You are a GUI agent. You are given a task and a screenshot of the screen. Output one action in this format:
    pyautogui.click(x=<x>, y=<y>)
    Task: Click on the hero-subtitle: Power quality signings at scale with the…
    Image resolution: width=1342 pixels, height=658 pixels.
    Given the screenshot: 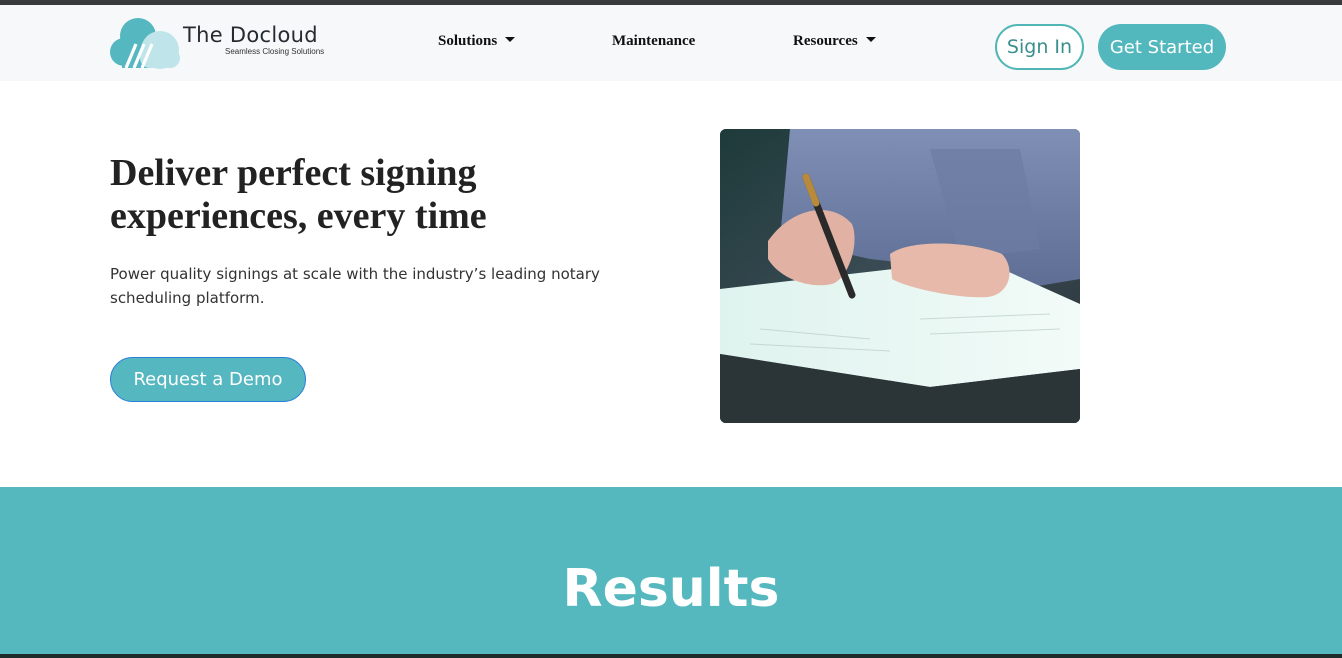 What is the action you would take?
    pyautogui.click(x=355, y=286)
    